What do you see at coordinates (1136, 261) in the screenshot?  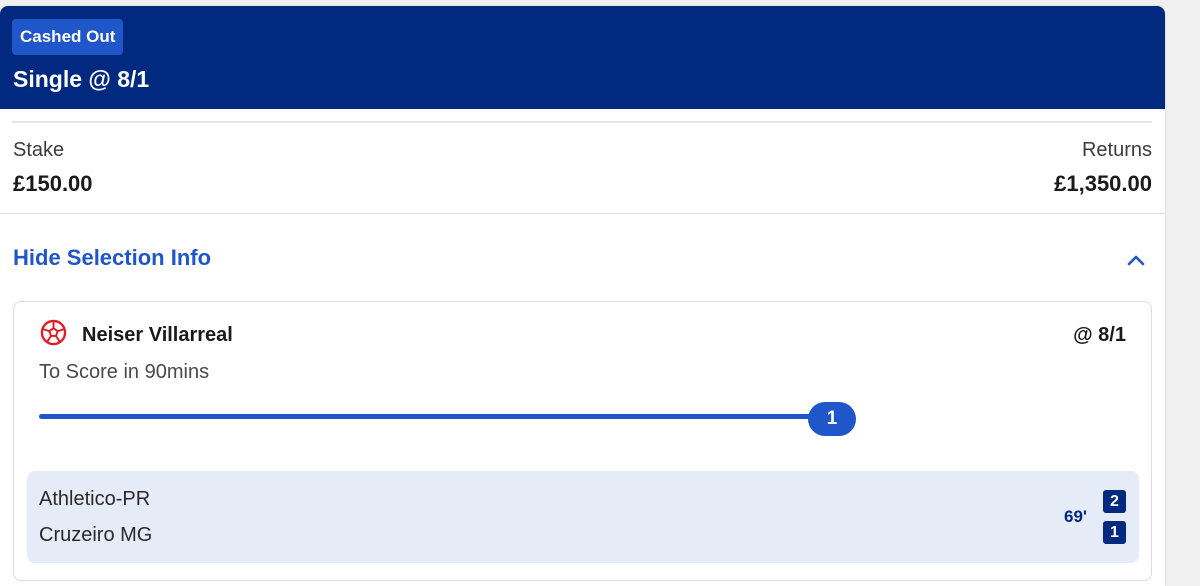 I see `chevron-up-icon` at bounding box center [1136, 261].